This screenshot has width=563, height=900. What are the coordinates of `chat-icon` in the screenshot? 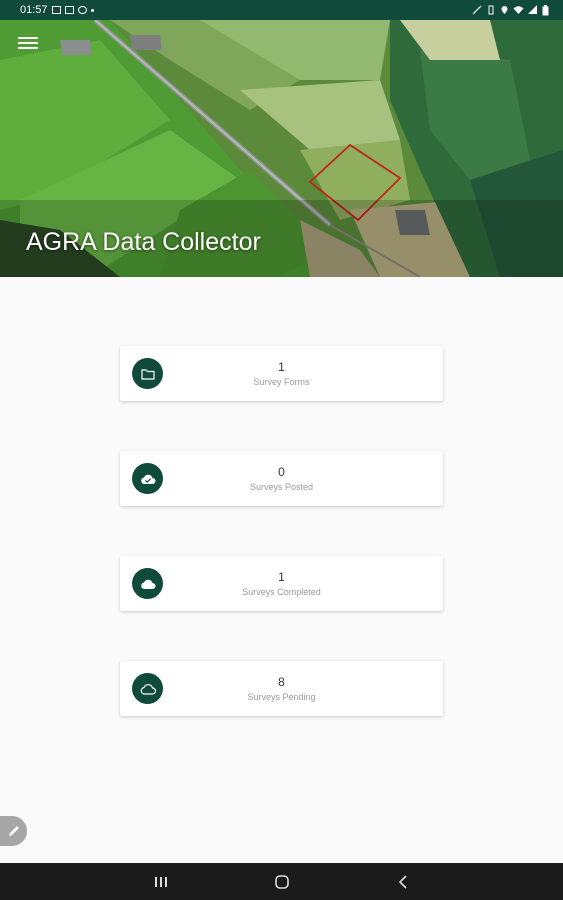 It's located at (82, 10).